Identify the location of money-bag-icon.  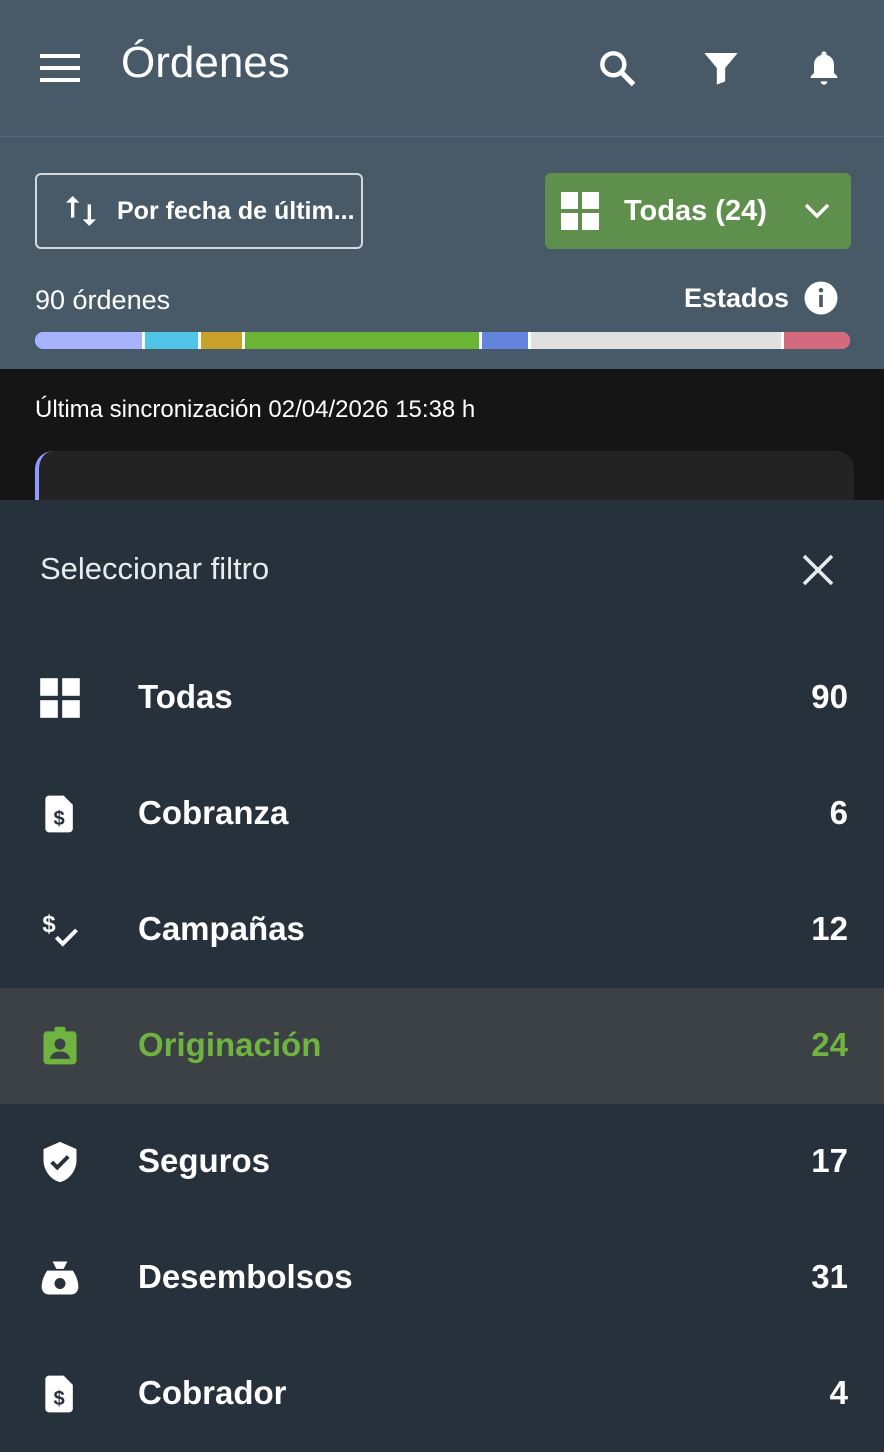
(60, 1278).